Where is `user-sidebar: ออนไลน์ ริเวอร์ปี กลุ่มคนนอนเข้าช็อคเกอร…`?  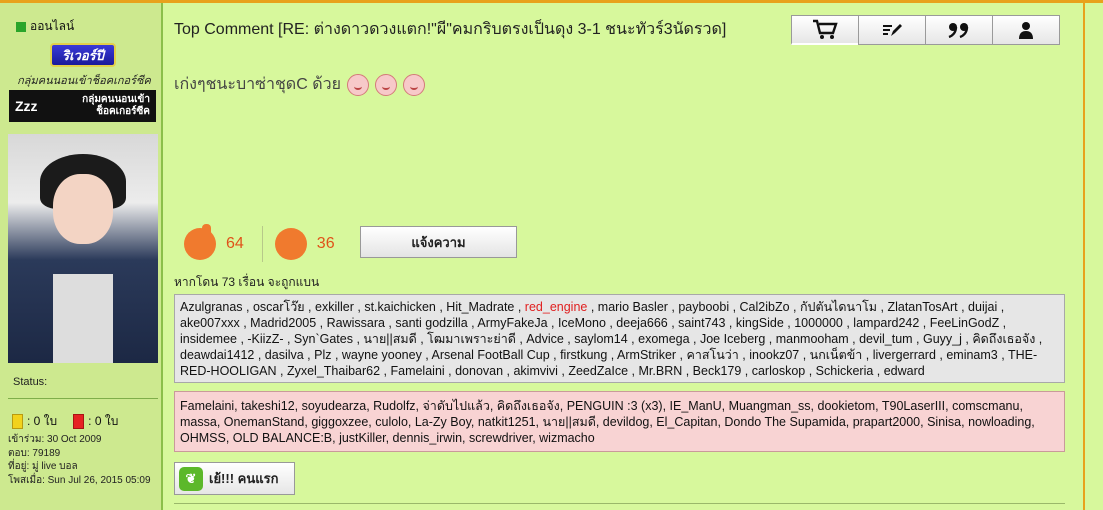
user-sidebar: ออนไลน์ ริเวอร์ปี กลุ่มคนนอนเข้าช็อคเกอร… is located at coordinates (81, 256).